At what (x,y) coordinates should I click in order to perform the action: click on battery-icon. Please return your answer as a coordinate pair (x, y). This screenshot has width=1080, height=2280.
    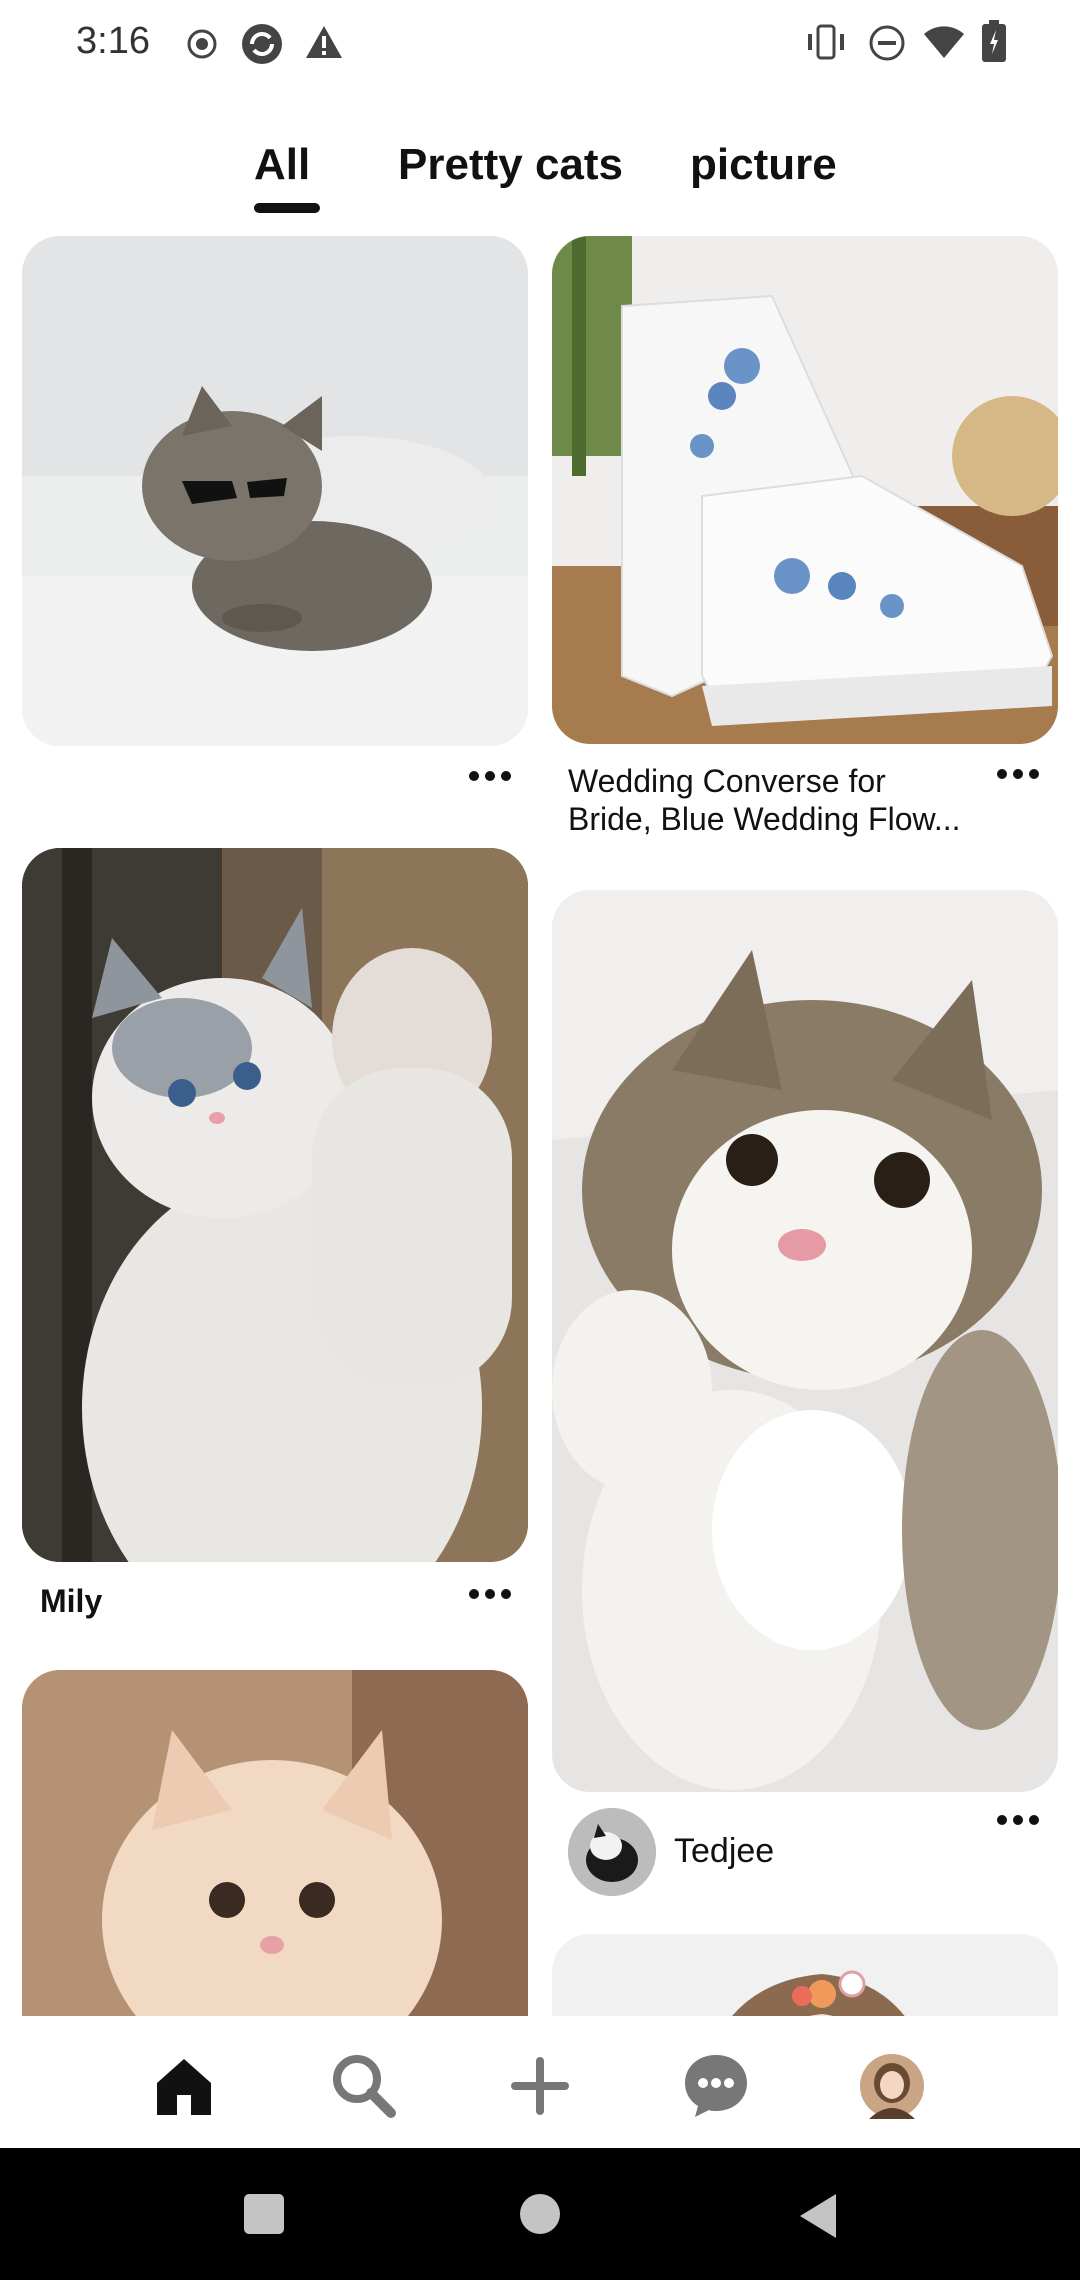
    Looking at the image, I should click on (994, 41).